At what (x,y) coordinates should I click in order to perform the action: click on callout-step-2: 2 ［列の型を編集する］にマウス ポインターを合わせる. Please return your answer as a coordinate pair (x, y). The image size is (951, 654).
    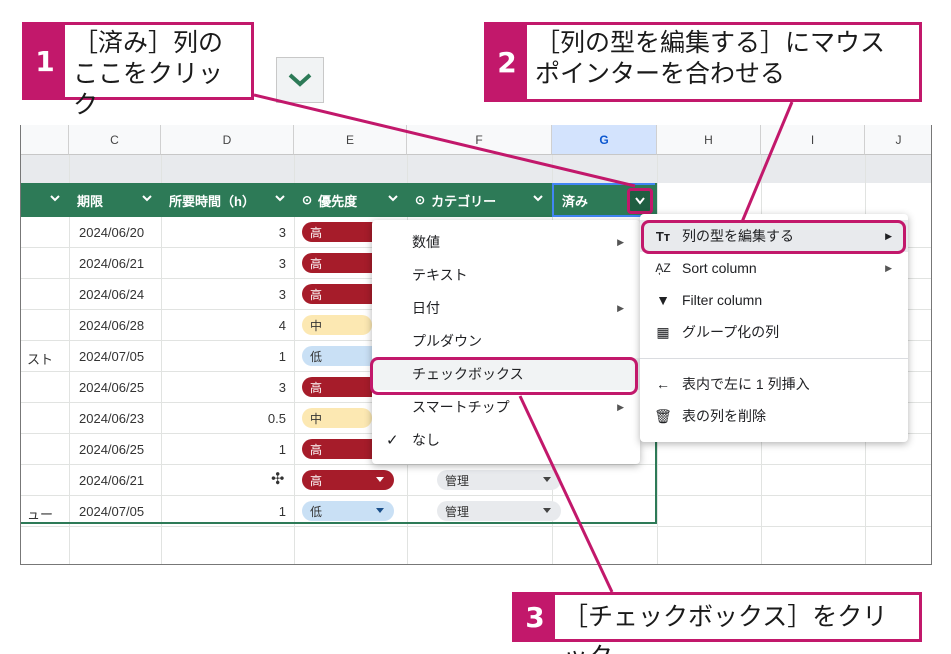
    Looking at the image, I should click on (703, 62).